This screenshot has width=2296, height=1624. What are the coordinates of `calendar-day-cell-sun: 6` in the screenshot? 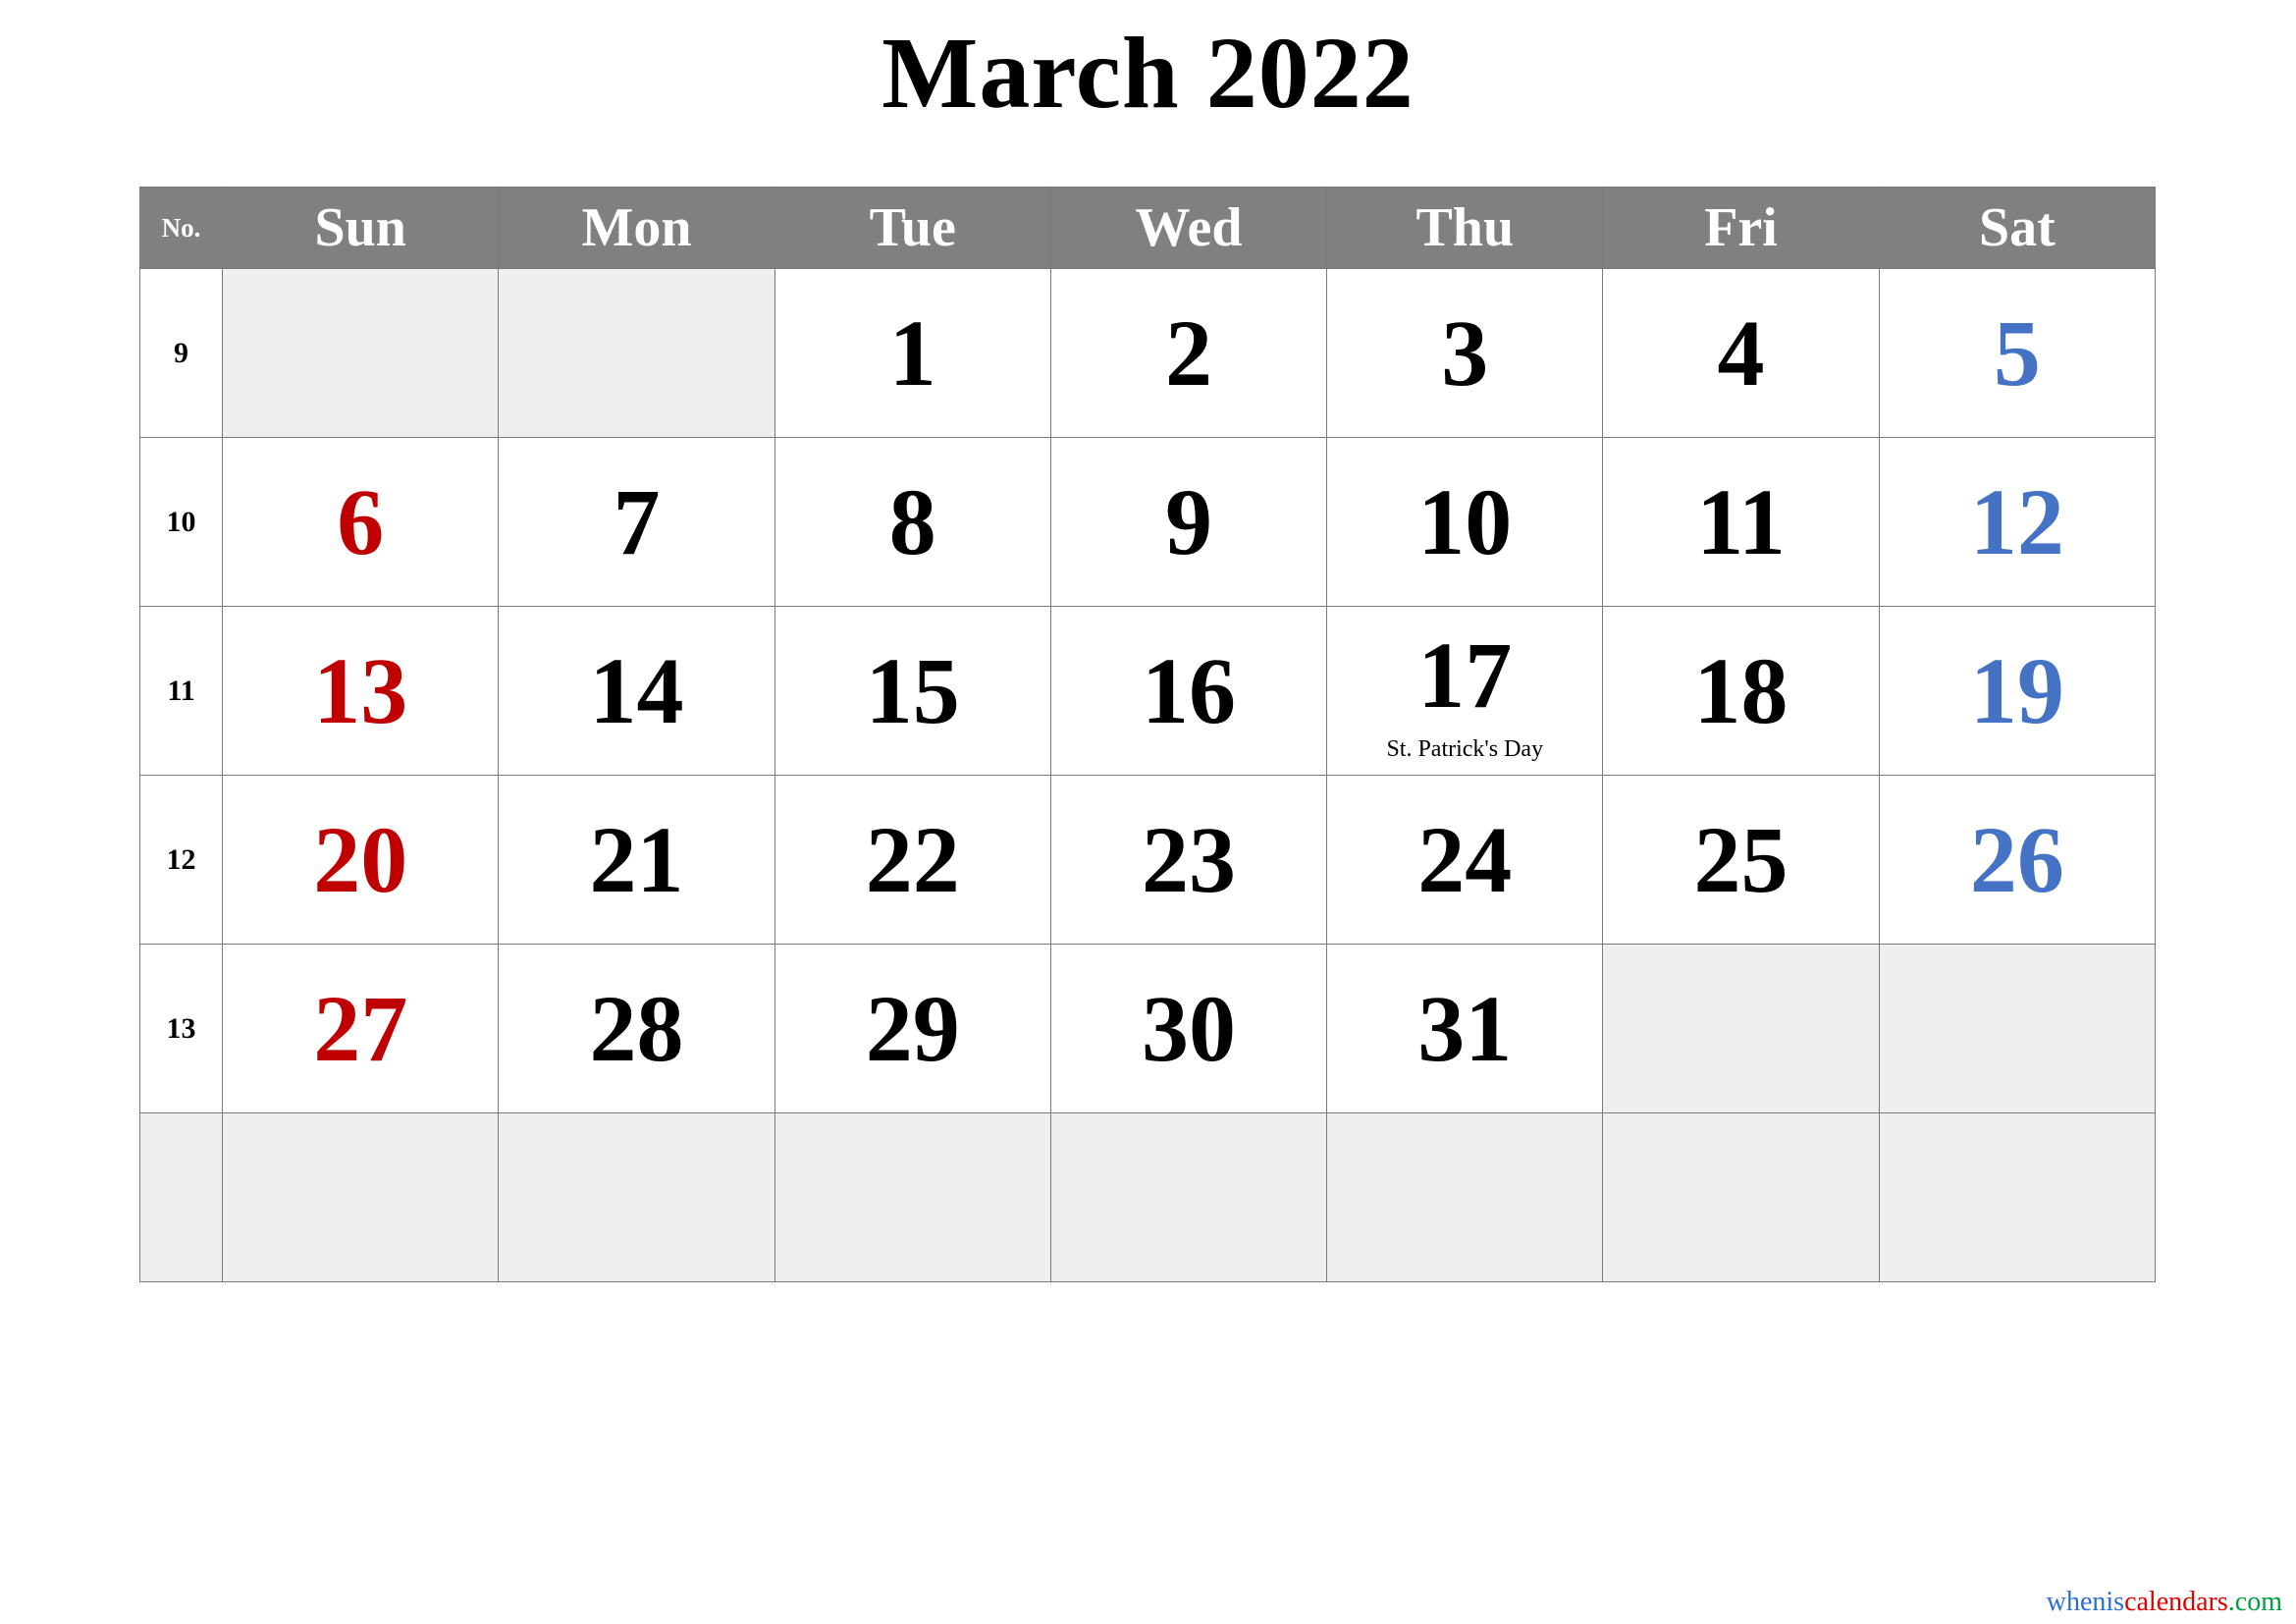 It's located at (361, 522).